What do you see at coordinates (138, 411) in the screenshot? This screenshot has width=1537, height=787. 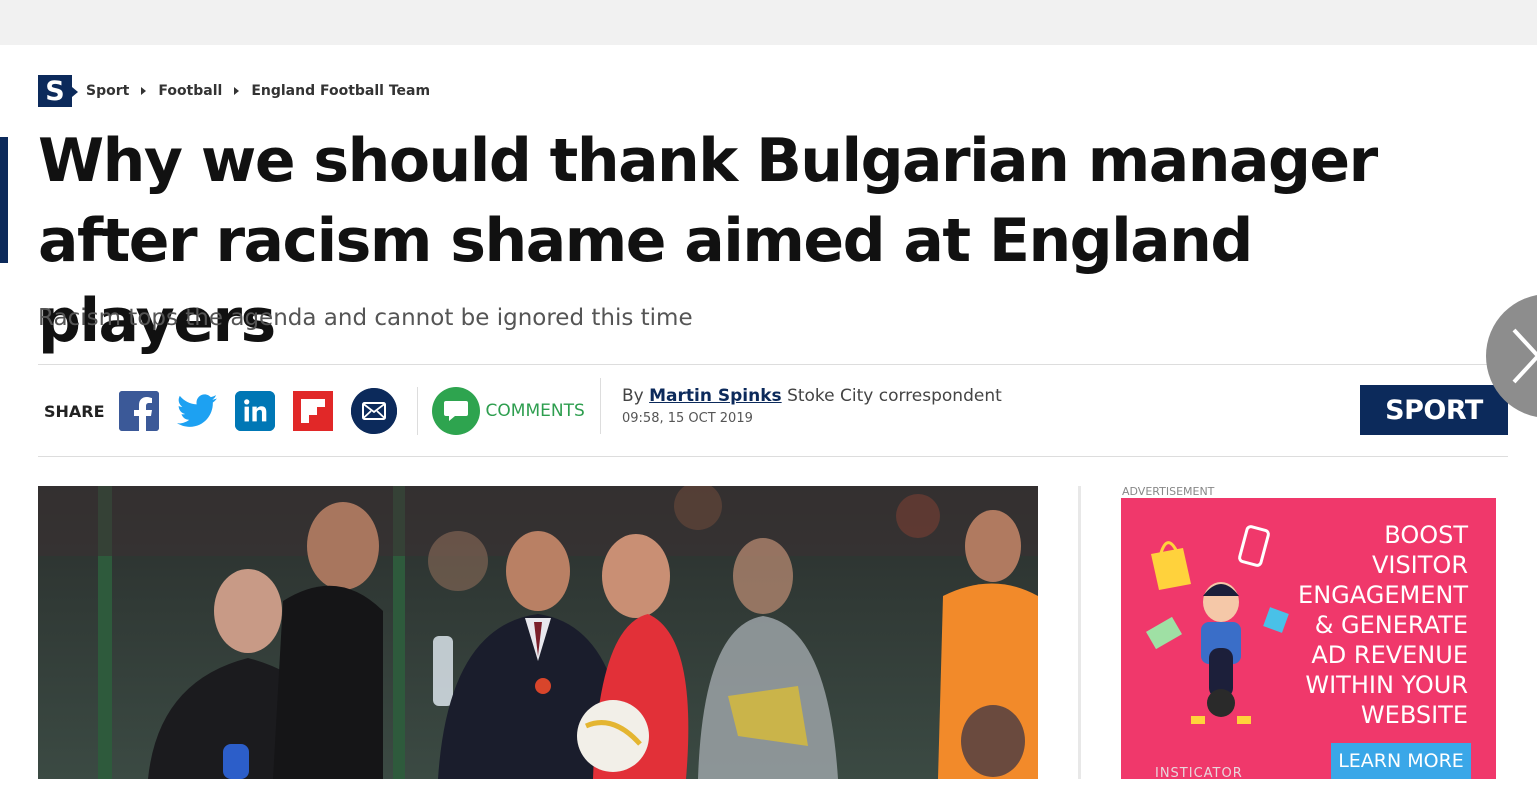 I see `facebook-icon` at bounding box center [138, 411].